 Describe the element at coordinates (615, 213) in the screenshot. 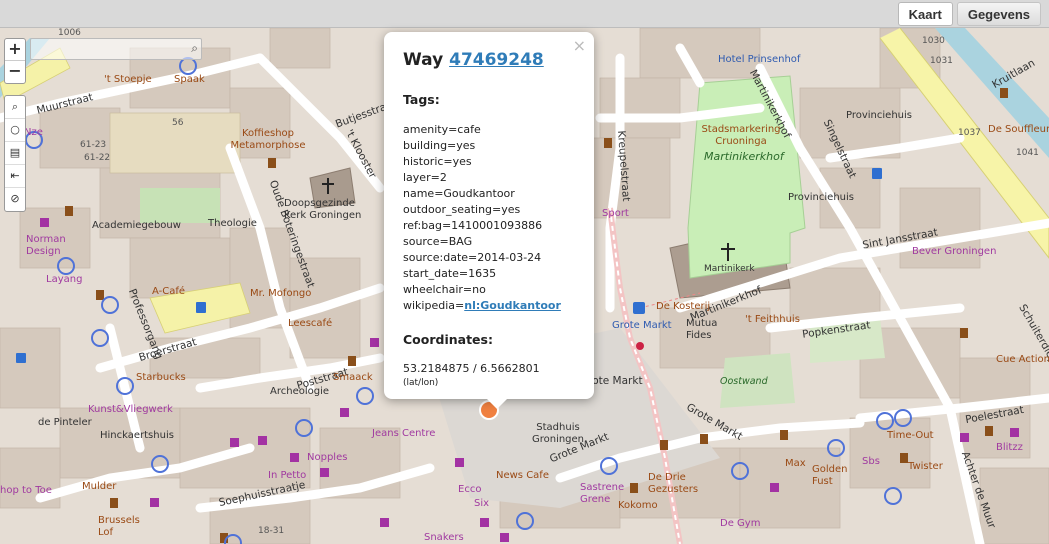

I see `place-label: Sport` at that location.